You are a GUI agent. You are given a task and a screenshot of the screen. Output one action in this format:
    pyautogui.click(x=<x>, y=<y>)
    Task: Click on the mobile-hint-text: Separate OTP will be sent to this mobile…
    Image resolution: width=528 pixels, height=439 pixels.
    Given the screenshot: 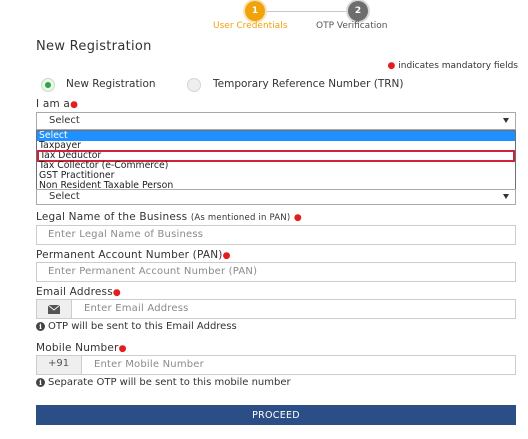 What is the action you would take?
    pyautogui.click(x=169, y=382)
    